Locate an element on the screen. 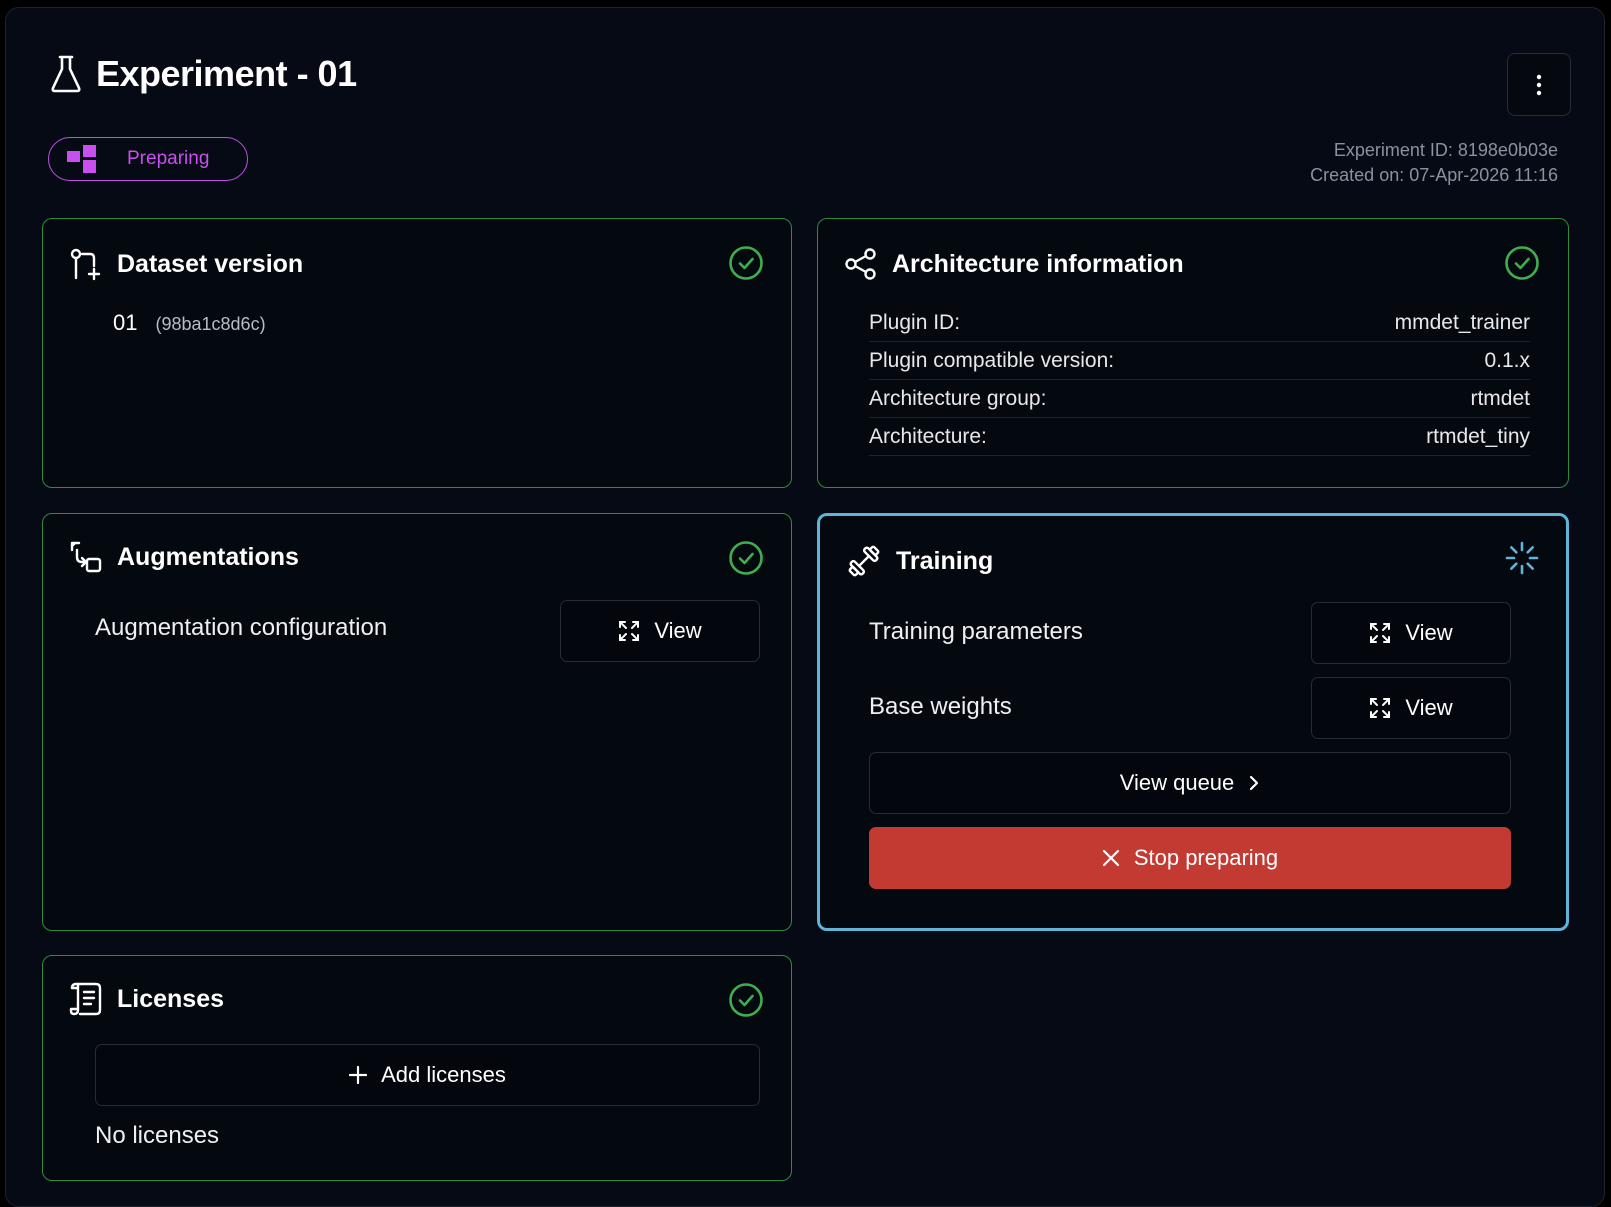 This screenshot has height=1207, width=1611. row-value: mmdet_trainer is located at coordinates (1462, 322).